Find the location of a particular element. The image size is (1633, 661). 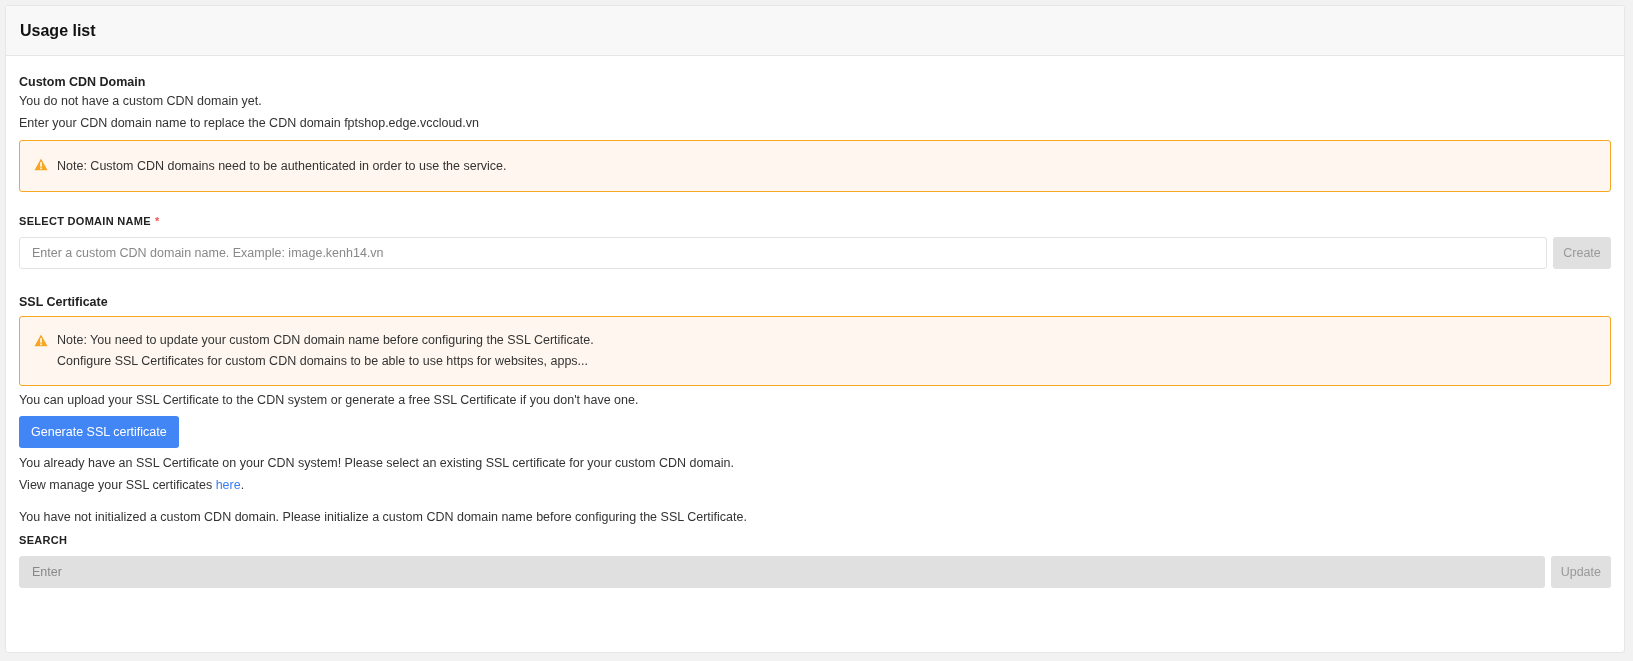

section-heading: Custom CDN Domain is located at coordinates (82, 82).